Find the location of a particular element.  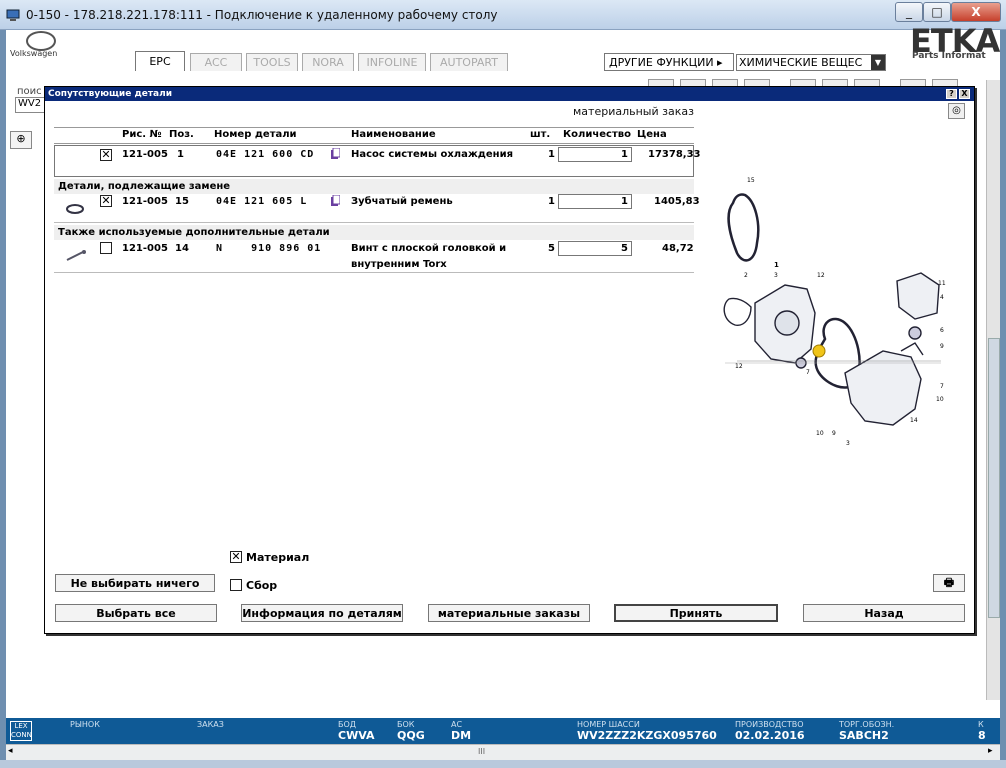

belt-price: 1405,83 is located at coordinates (677, 201).